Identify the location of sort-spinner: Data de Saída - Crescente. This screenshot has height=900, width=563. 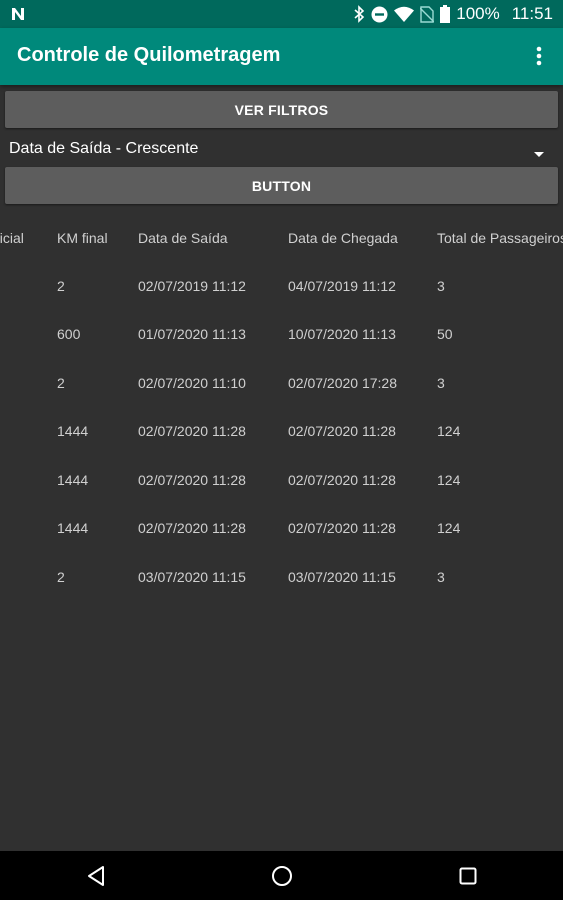
(281, 148).